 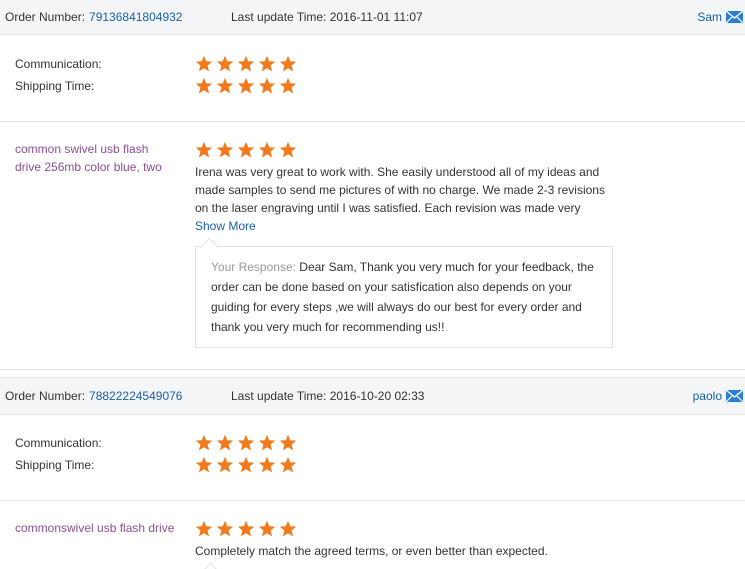 What do you see at coordinates (95, 528) in the screenshot?
I see `product-link: commonswivel usb flash drive` at bounding box center [95, 528].